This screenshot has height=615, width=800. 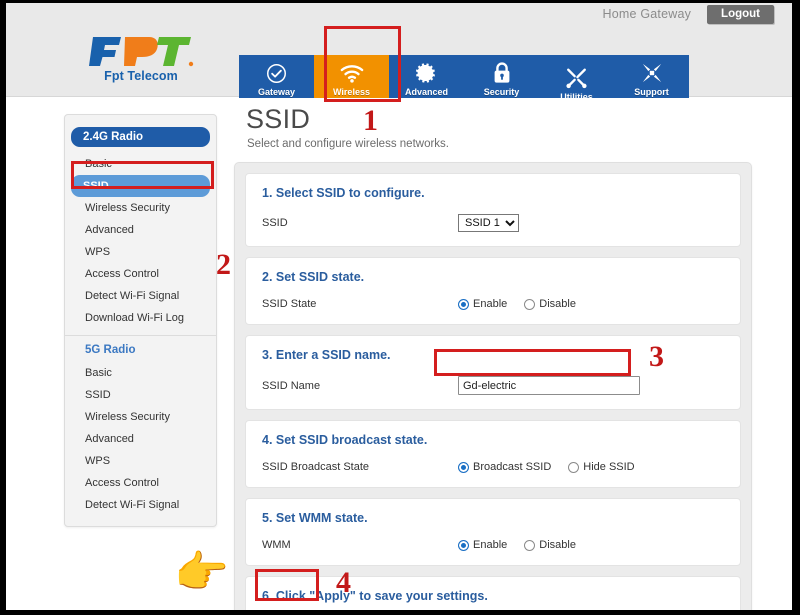 What do you see at coordinates (140, 439) in the screenshot?
I see `sidebar-item-advanced-5g: Advanced` at bounding box center [140, 439].